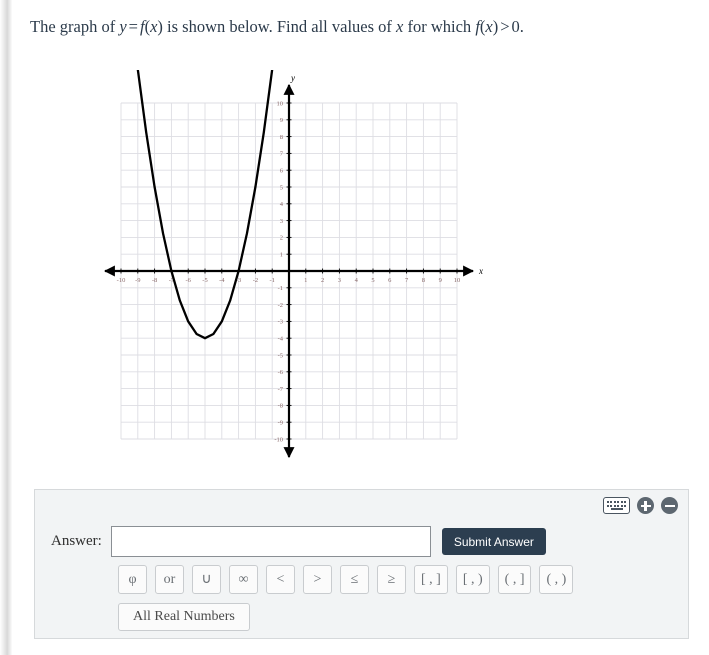 The image size is (709, 655). I want to click on y-tick-label: -8, so click(280, 406).